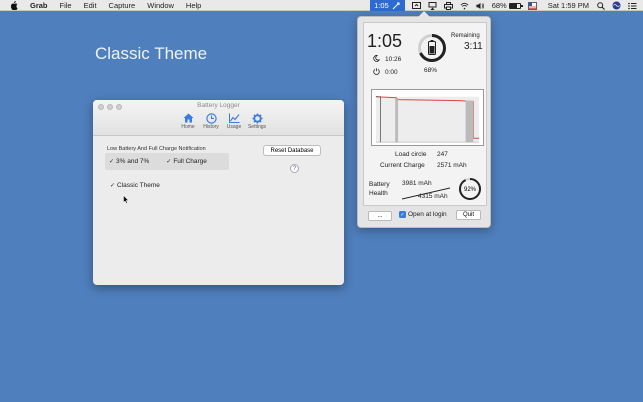 The image size is (643, 402). Describe the element at coordinates (112, 162) in the screenshot. I see `low-battery-check-mark: ✓` at that location.